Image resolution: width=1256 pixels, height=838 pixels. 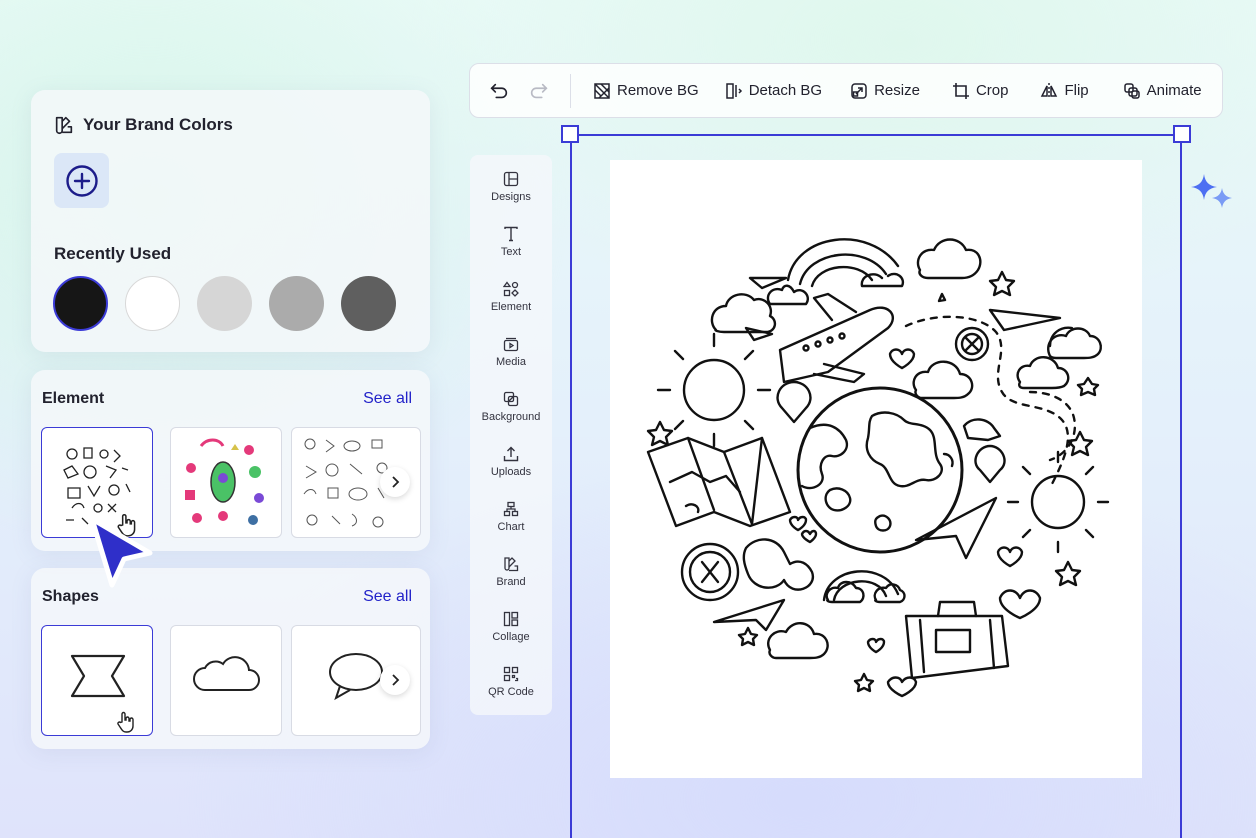 What do you see at coordinates (511, 472) in the screenshot?
I see `rail-label-uploads: Uploads` at bounding box center [511, 472].